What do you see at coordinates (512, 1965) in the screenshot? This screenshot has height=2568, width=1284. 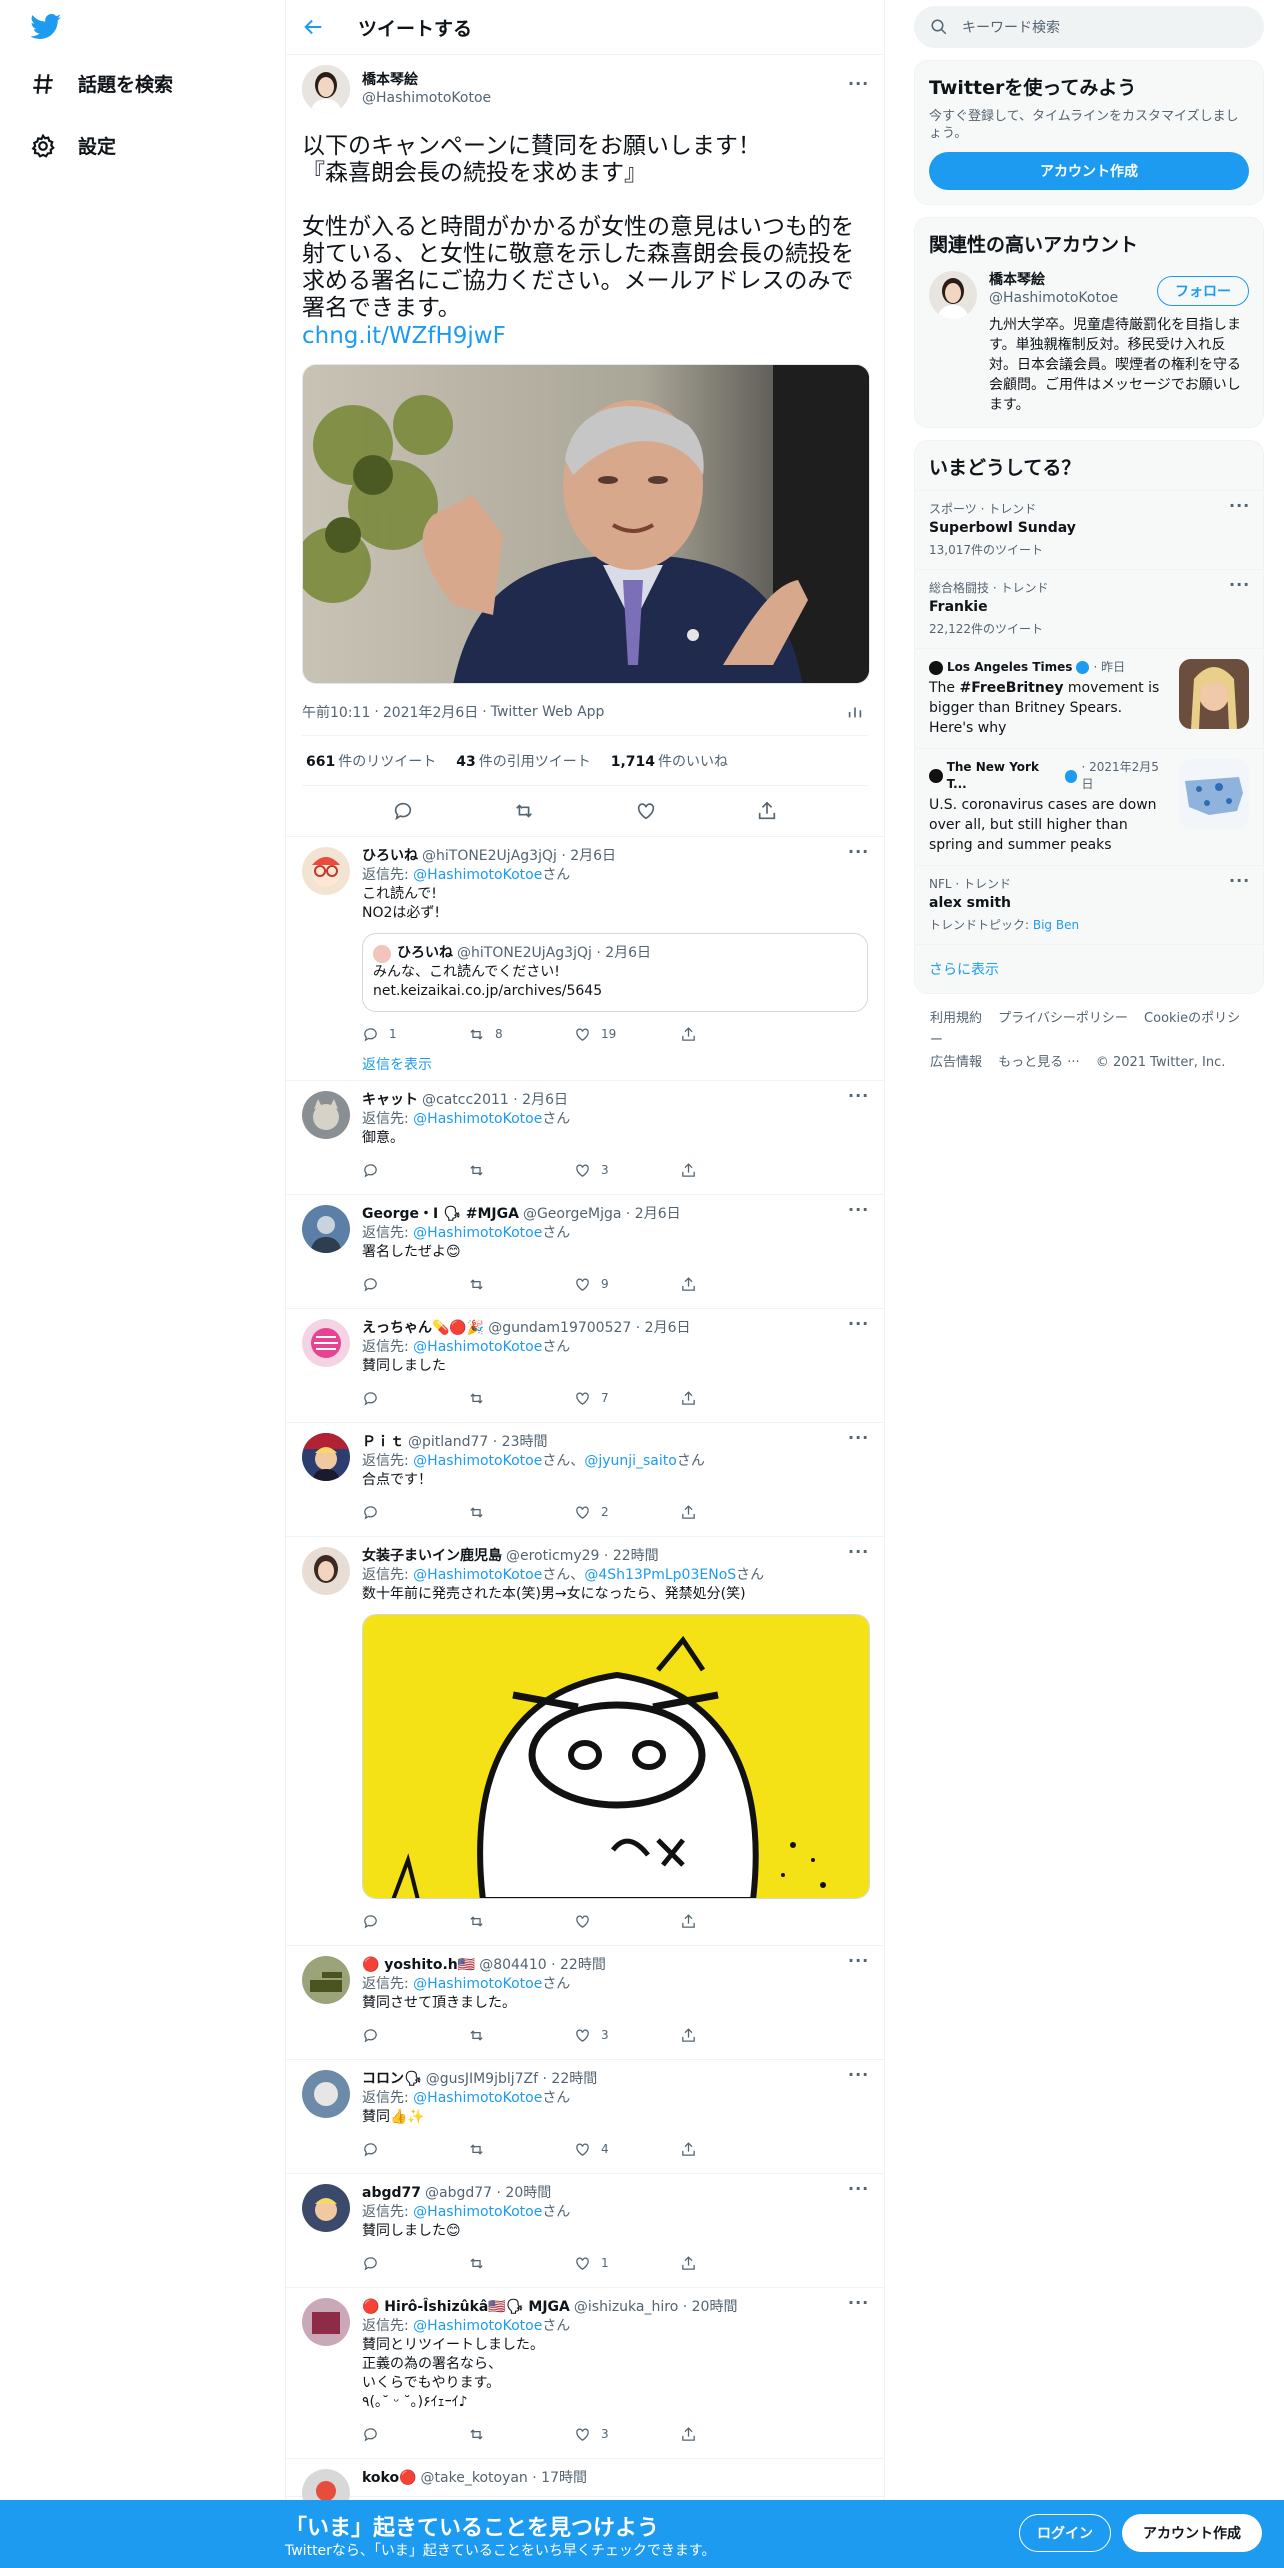 I see `reply-author-handle: @804410` at bounding box center [512, 1965].